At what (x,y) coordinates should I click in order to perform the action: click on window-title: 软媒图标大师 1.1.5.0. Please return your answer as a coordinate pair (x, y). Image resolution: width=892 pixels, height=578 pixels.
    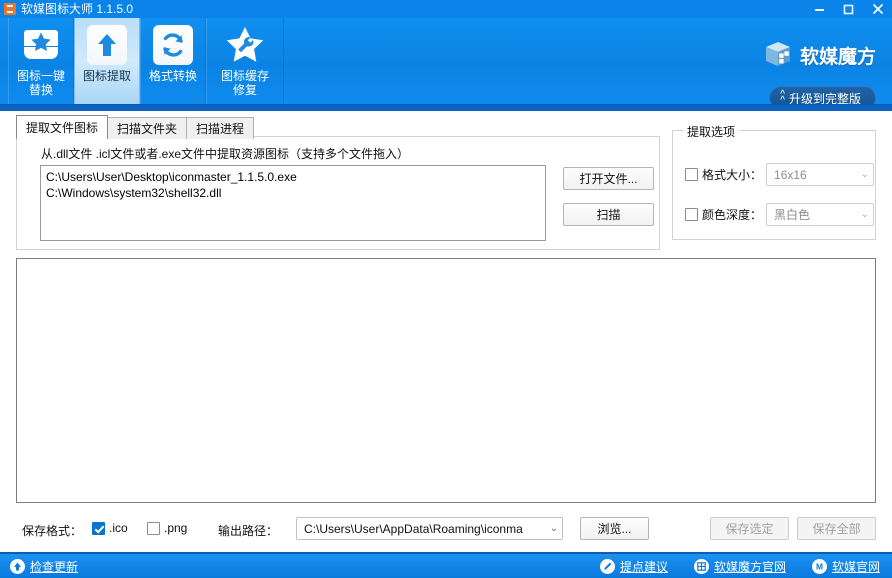
    Looking at the image, I should click on (77, 9).